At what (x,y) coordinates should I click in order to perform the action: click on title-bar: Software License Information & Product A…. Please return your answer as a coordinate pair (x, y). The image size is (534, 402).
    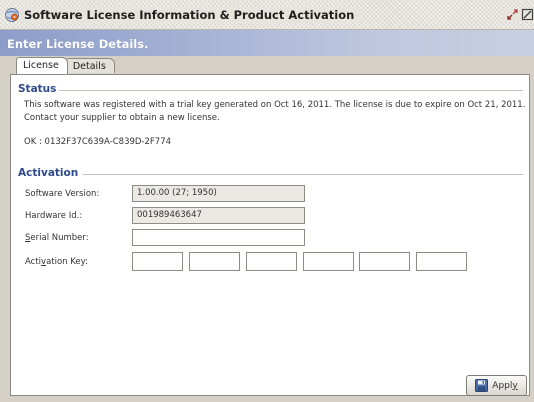
    Looking at the image, I should click on (267, 15).